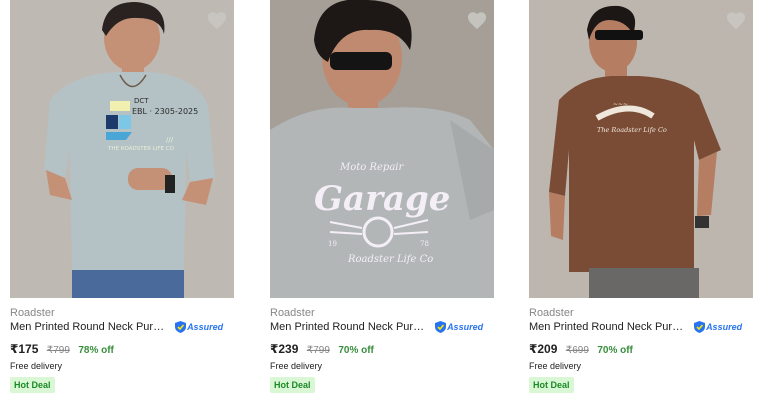 This screenshot has height=402, width=771. Describe the element at coordinates (424, 244) in the screenshot. I see `svg-text: 78` at that location.